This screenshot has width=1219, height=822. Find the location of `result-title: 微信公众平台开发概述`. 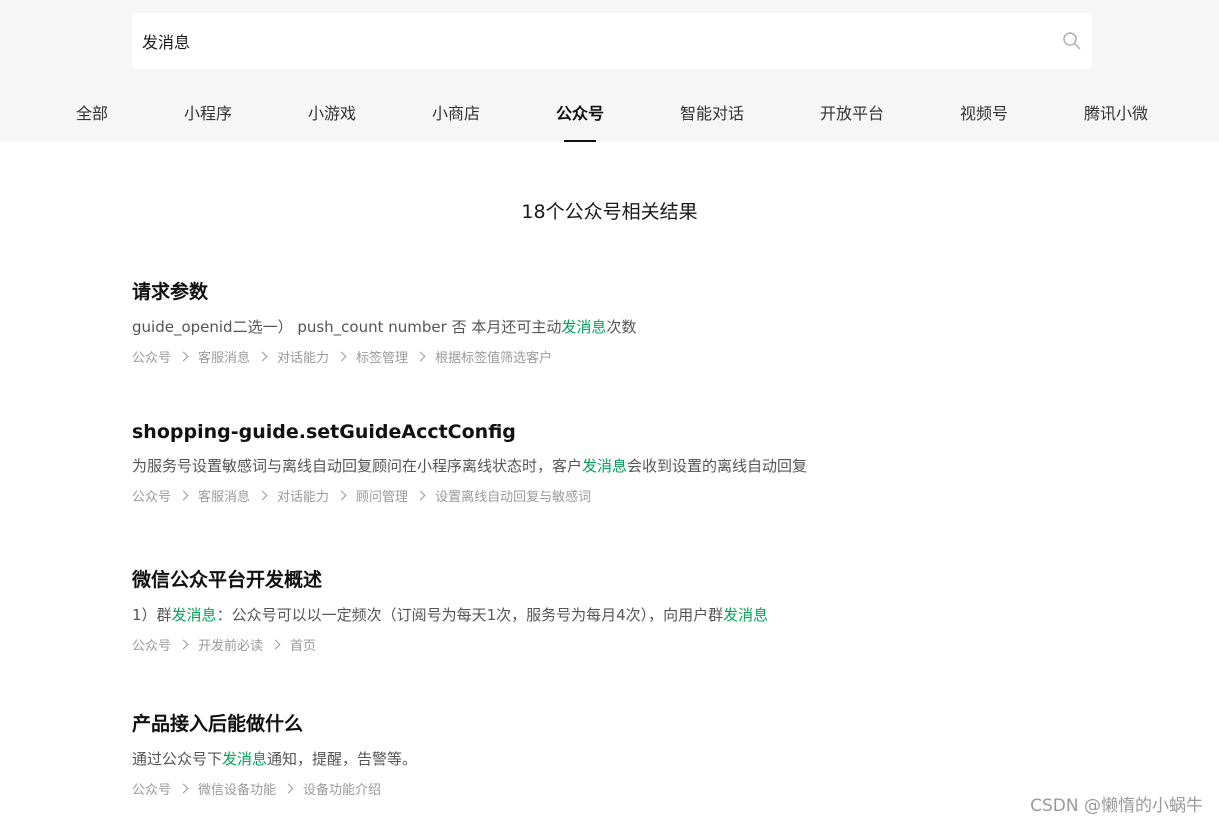

result-title: 微信公众平台开发概述 is located at coordinates (582, 578).